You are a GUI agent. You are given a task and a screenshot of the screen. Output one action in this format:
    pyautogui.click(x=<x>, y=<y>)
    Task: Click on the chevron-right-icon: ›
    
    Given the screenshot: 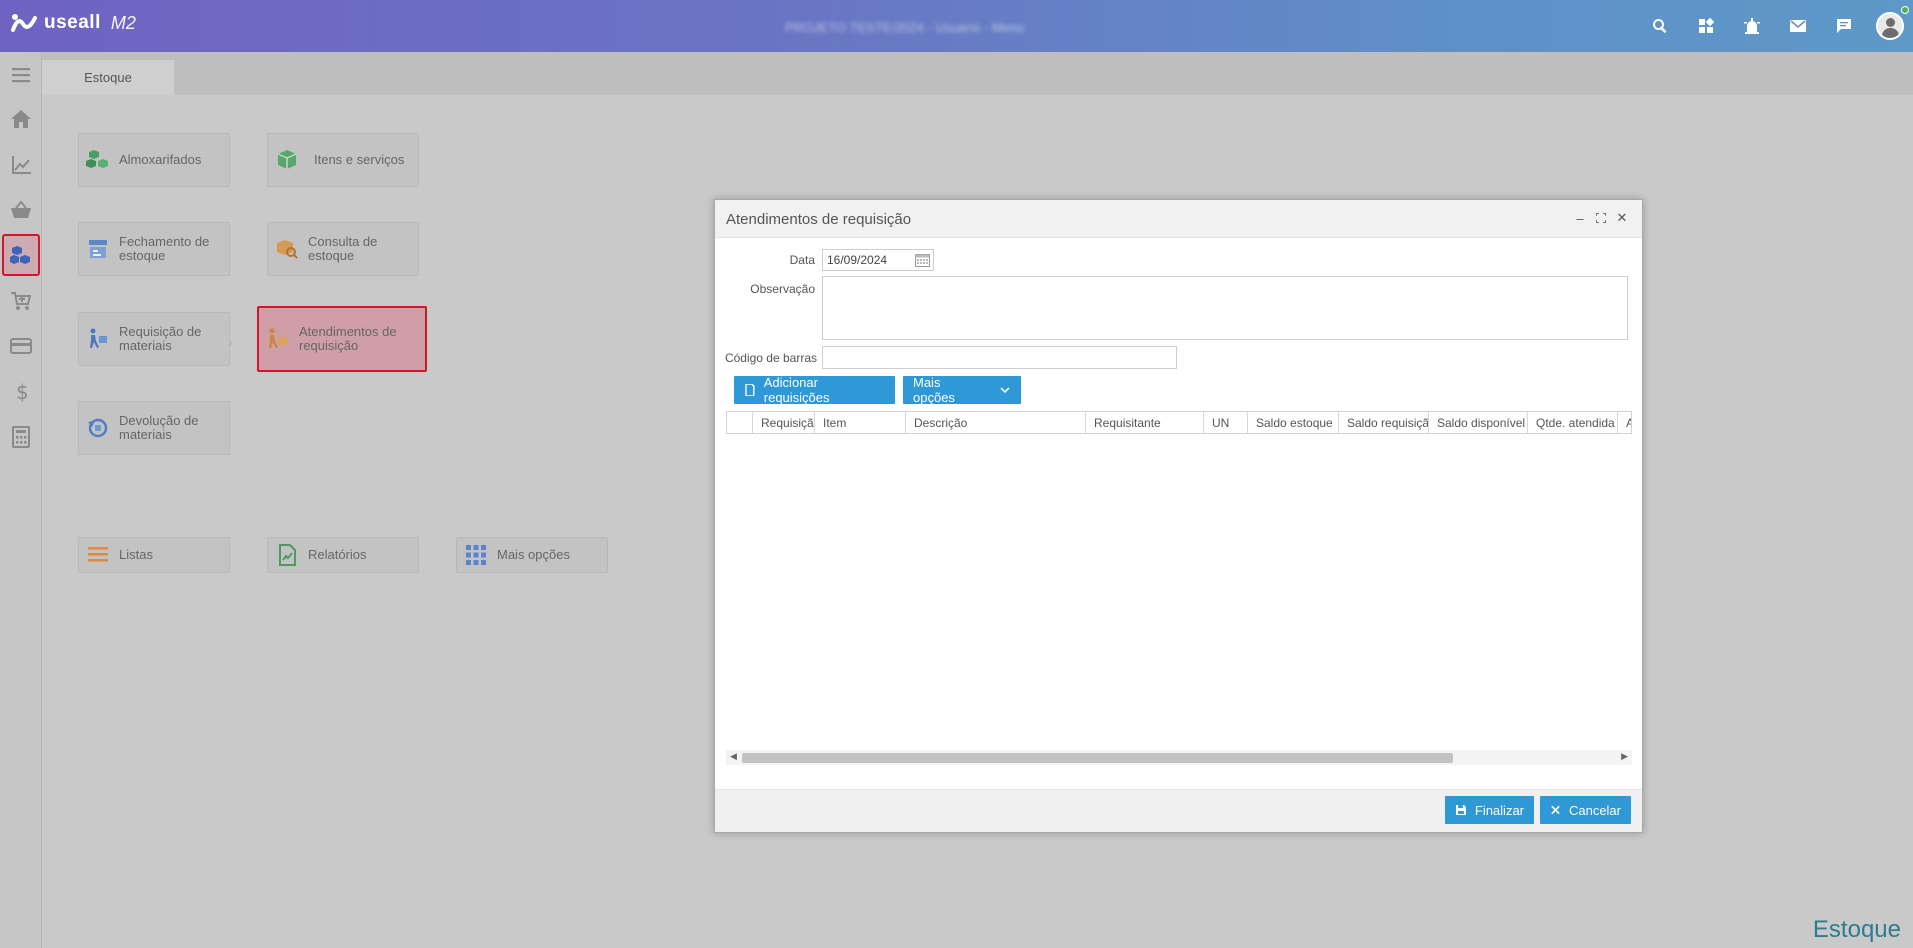 What is the action you would take?
    pyautogui.click(x=230, y=342)
    